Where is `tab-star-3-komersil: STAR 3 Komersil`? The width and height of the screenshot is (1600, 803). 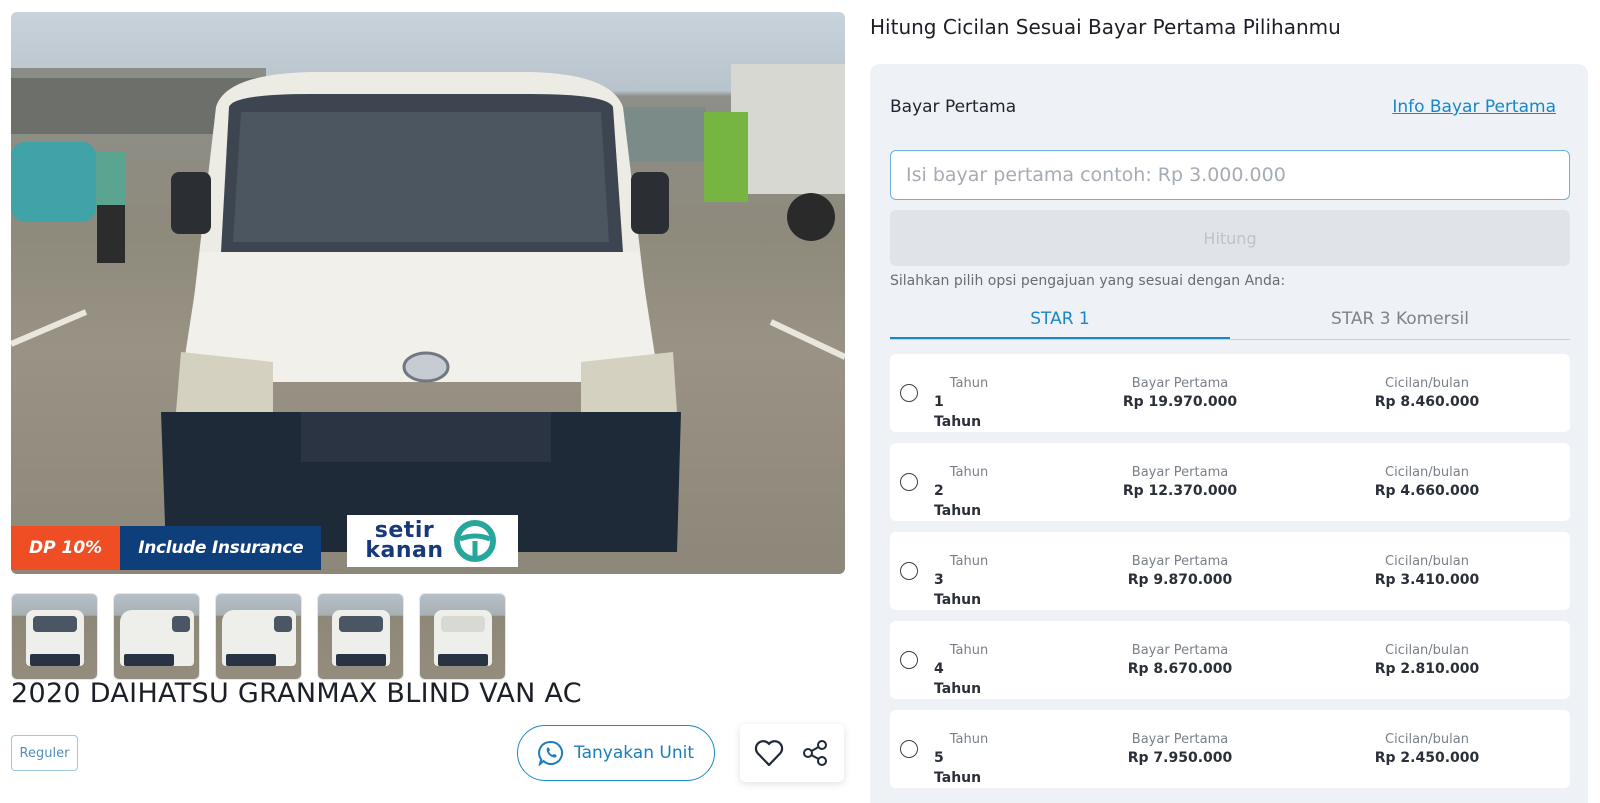 tab-star-3-komersil: STAR 3 Komersil is located at coordinates (1400, 319).